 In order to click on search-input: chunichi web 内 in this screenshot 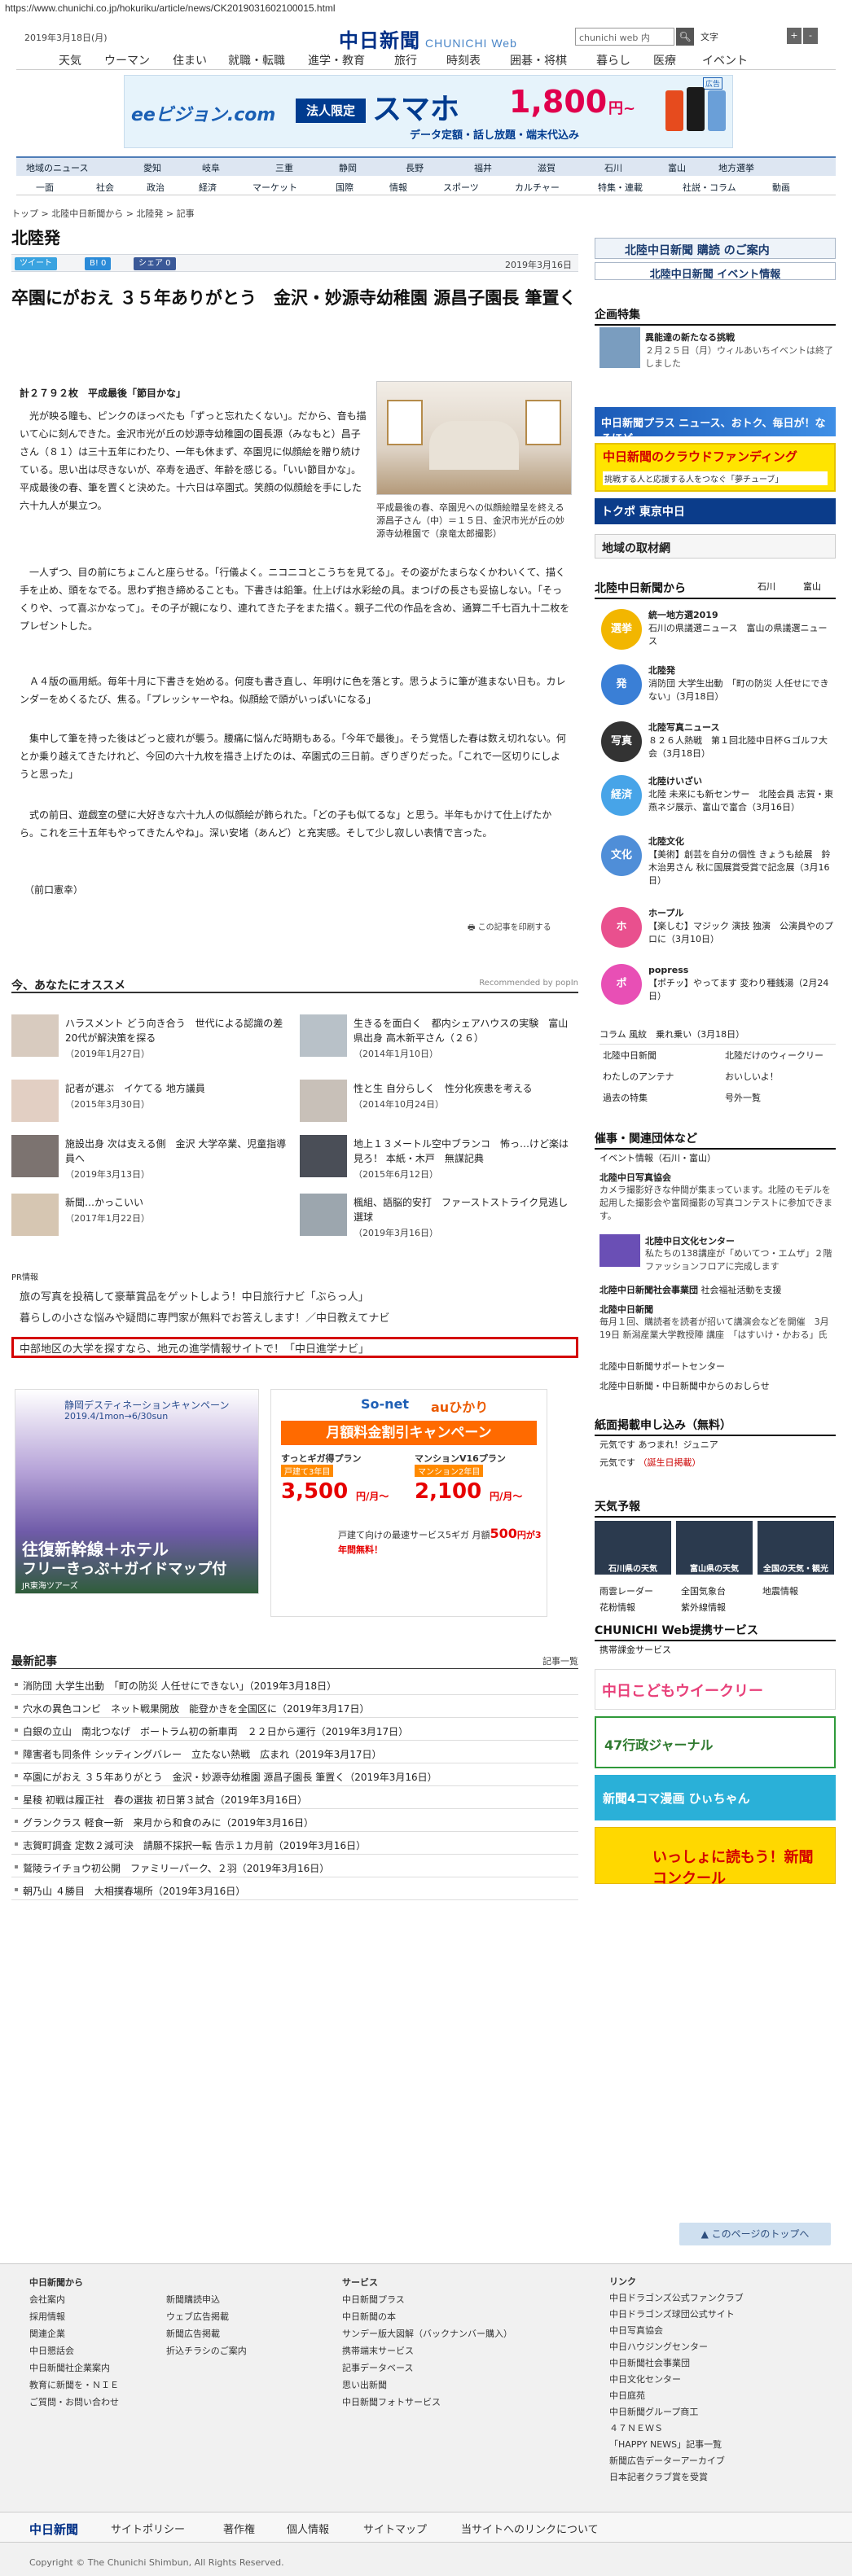, I will do `click(624, 37)`.